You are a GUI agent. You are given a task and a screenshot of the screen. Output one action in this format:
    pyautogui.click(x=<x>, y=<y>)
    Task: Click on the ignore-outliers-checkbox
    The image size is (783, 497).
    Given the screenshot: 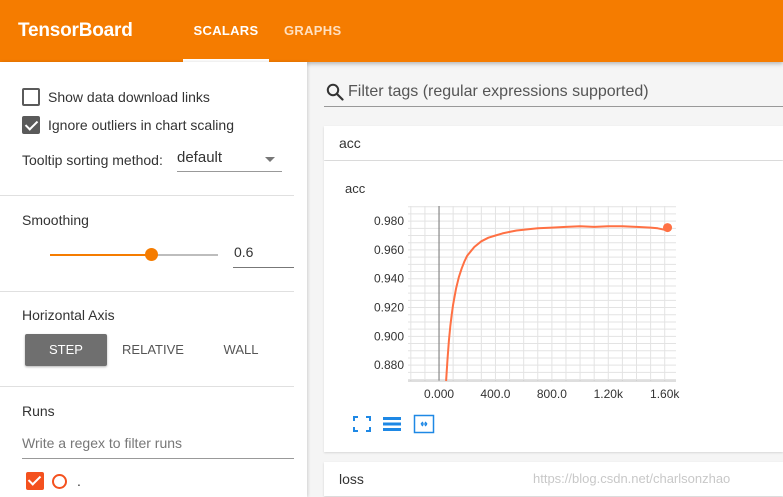 What is the action you would take?
    pyautogui.click(x=31, y=125)
    